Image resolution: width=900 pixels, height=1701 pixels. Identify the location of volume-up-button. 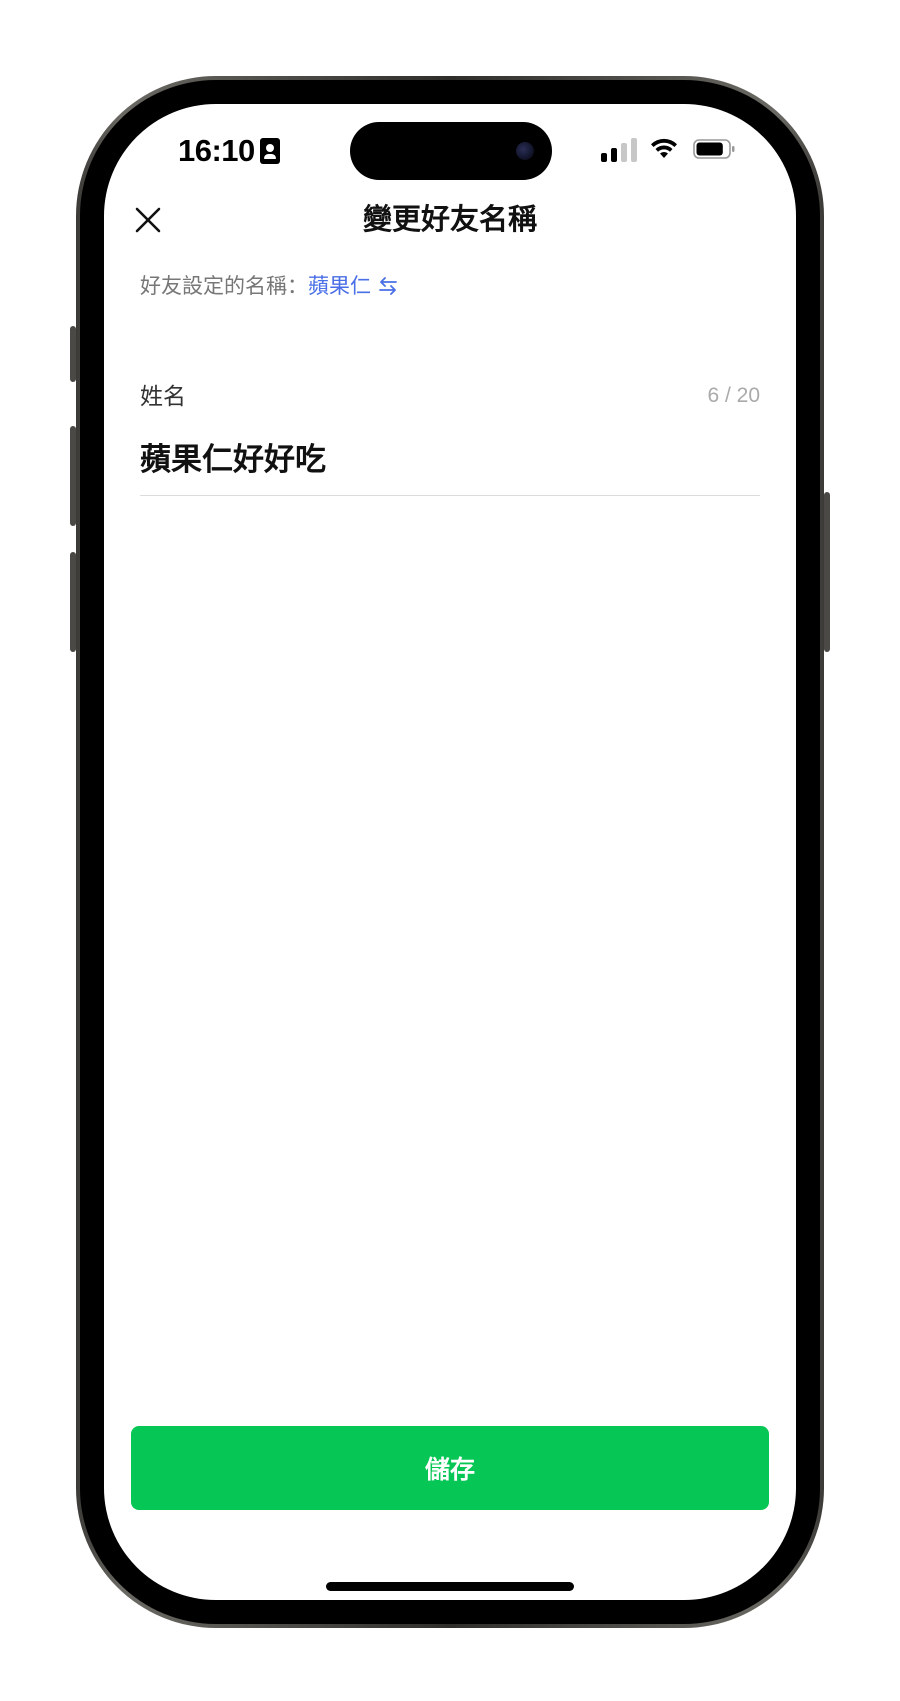
(73, 476).